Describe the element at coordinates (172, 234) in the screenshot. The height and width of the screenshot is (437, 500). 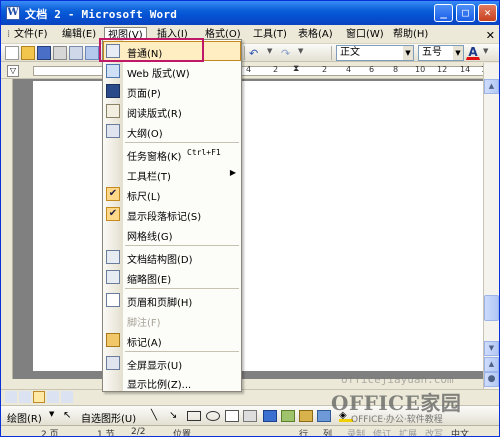
I see `menu-item-gridlines: 网格线(G)` at that location.